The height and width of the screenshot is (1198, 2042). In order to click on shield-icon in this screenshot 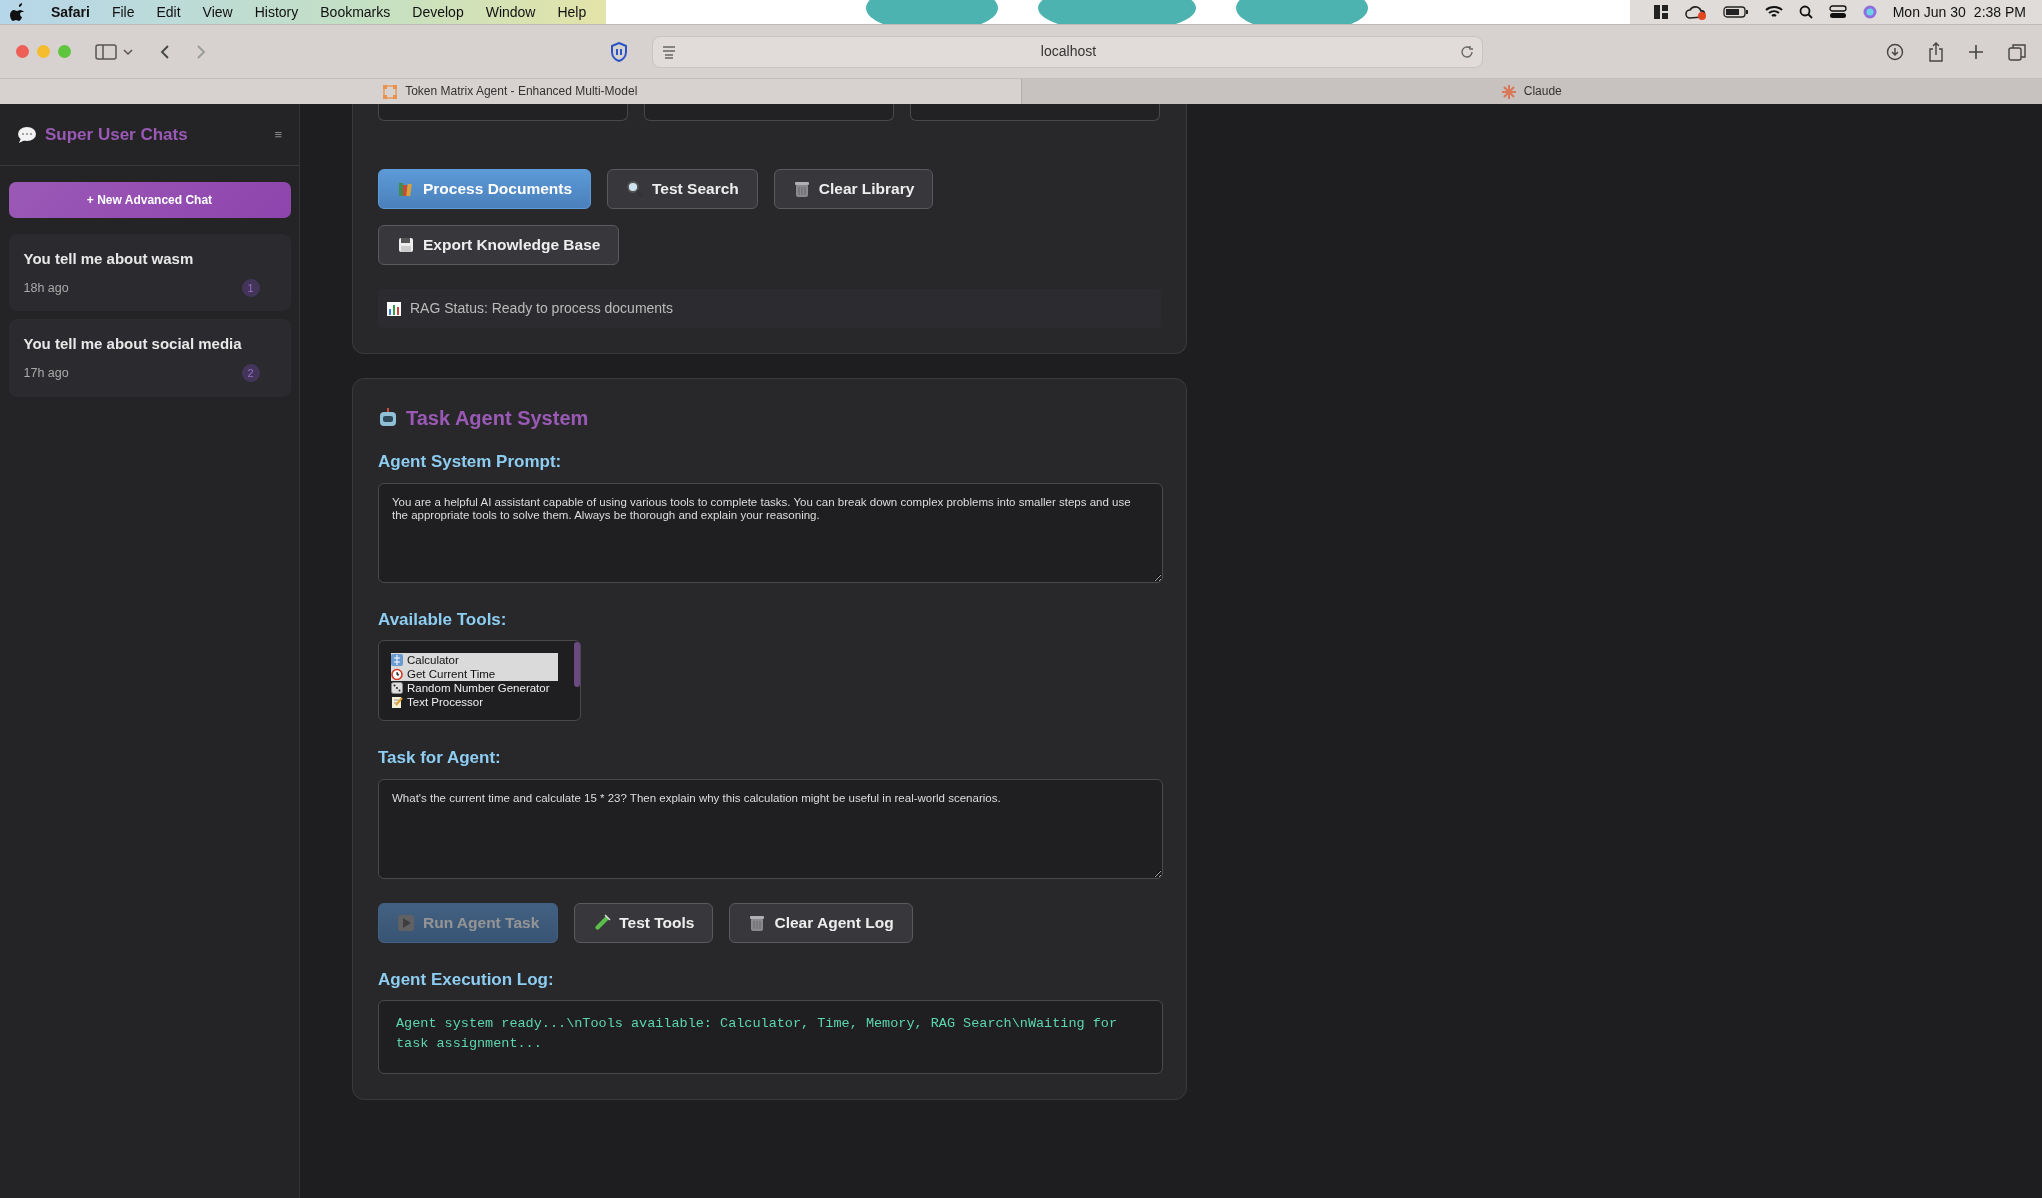, I will do `click(619, 51)`.